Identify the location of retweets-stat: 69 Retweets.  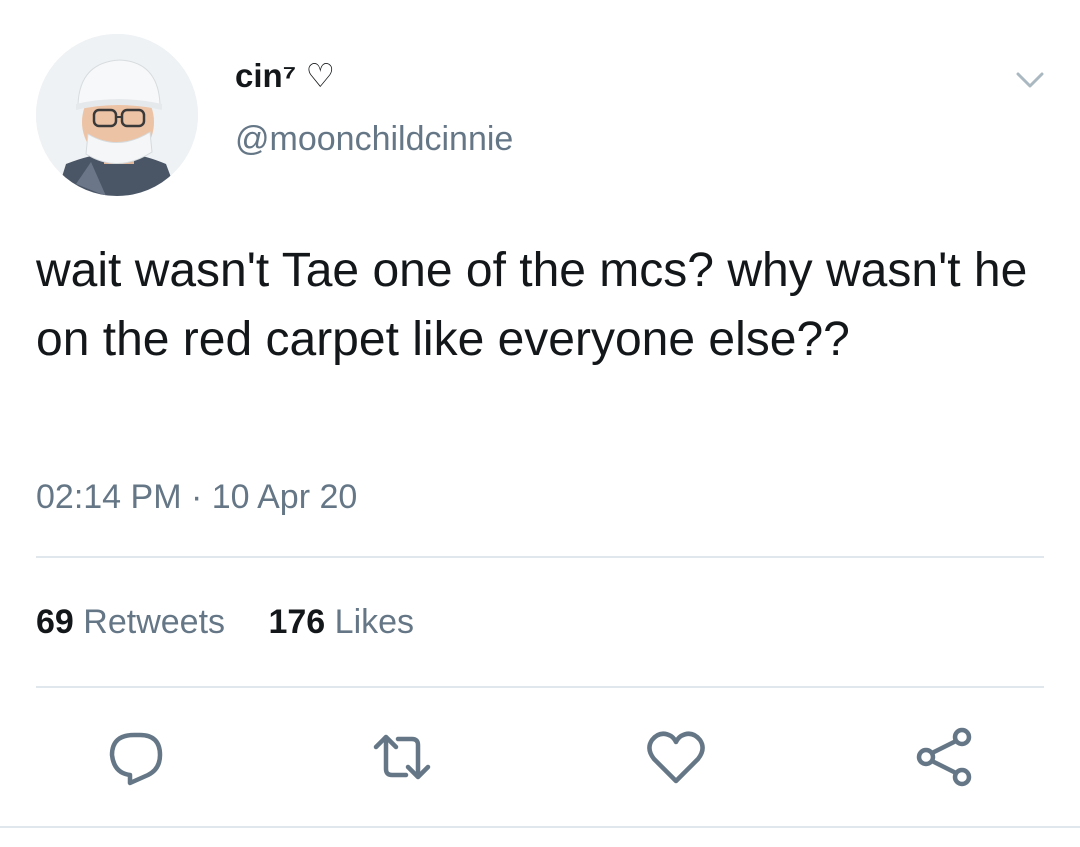
(130, 622).